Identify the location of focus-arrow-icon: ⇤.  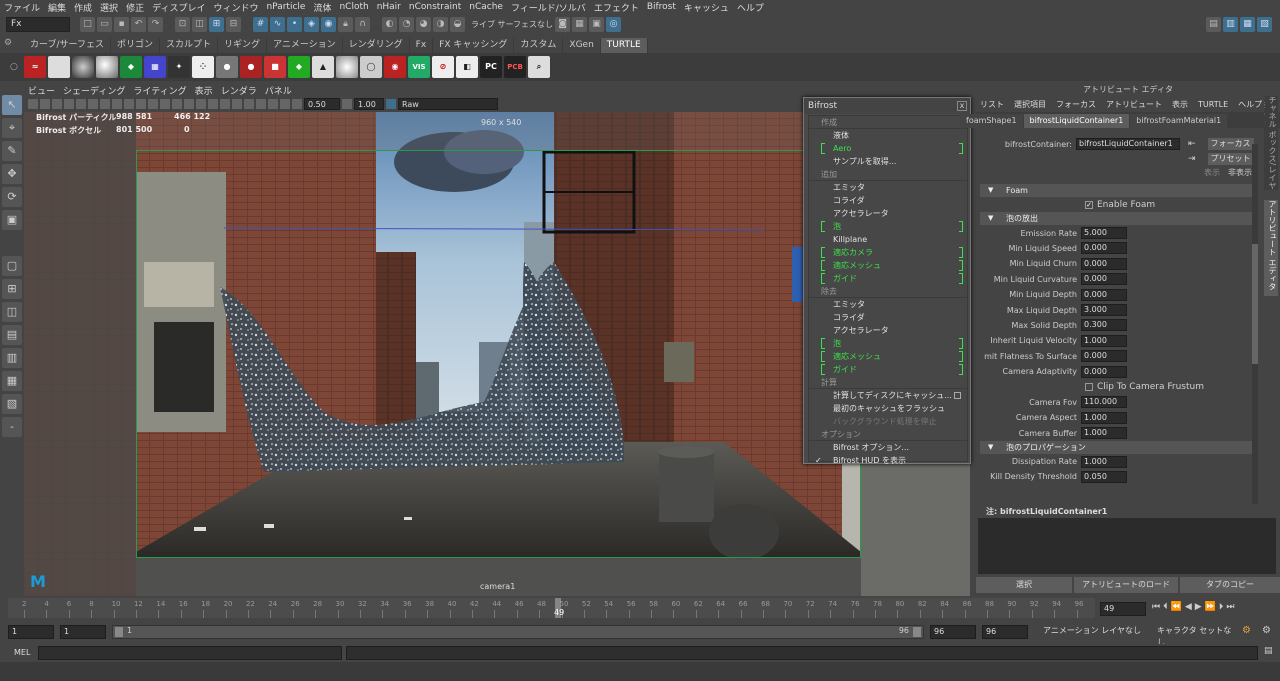
(1192, 144).